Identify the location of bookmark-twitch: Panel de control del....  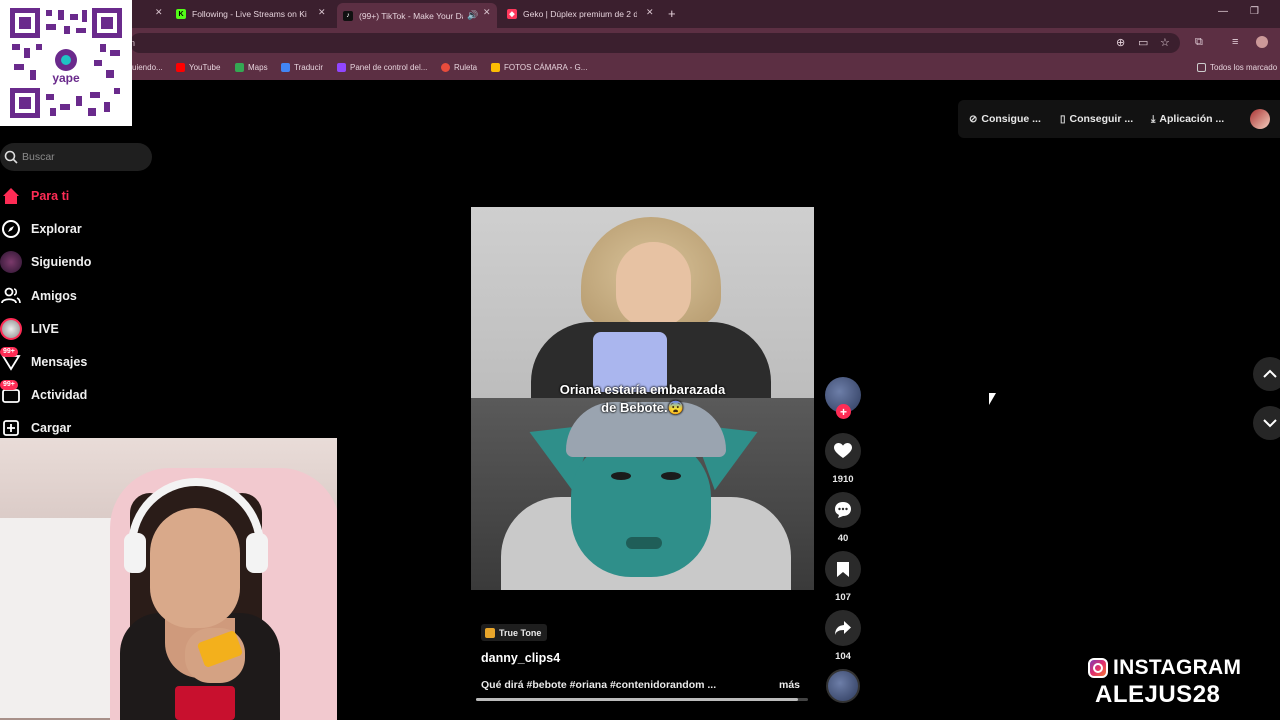
(382, 67).